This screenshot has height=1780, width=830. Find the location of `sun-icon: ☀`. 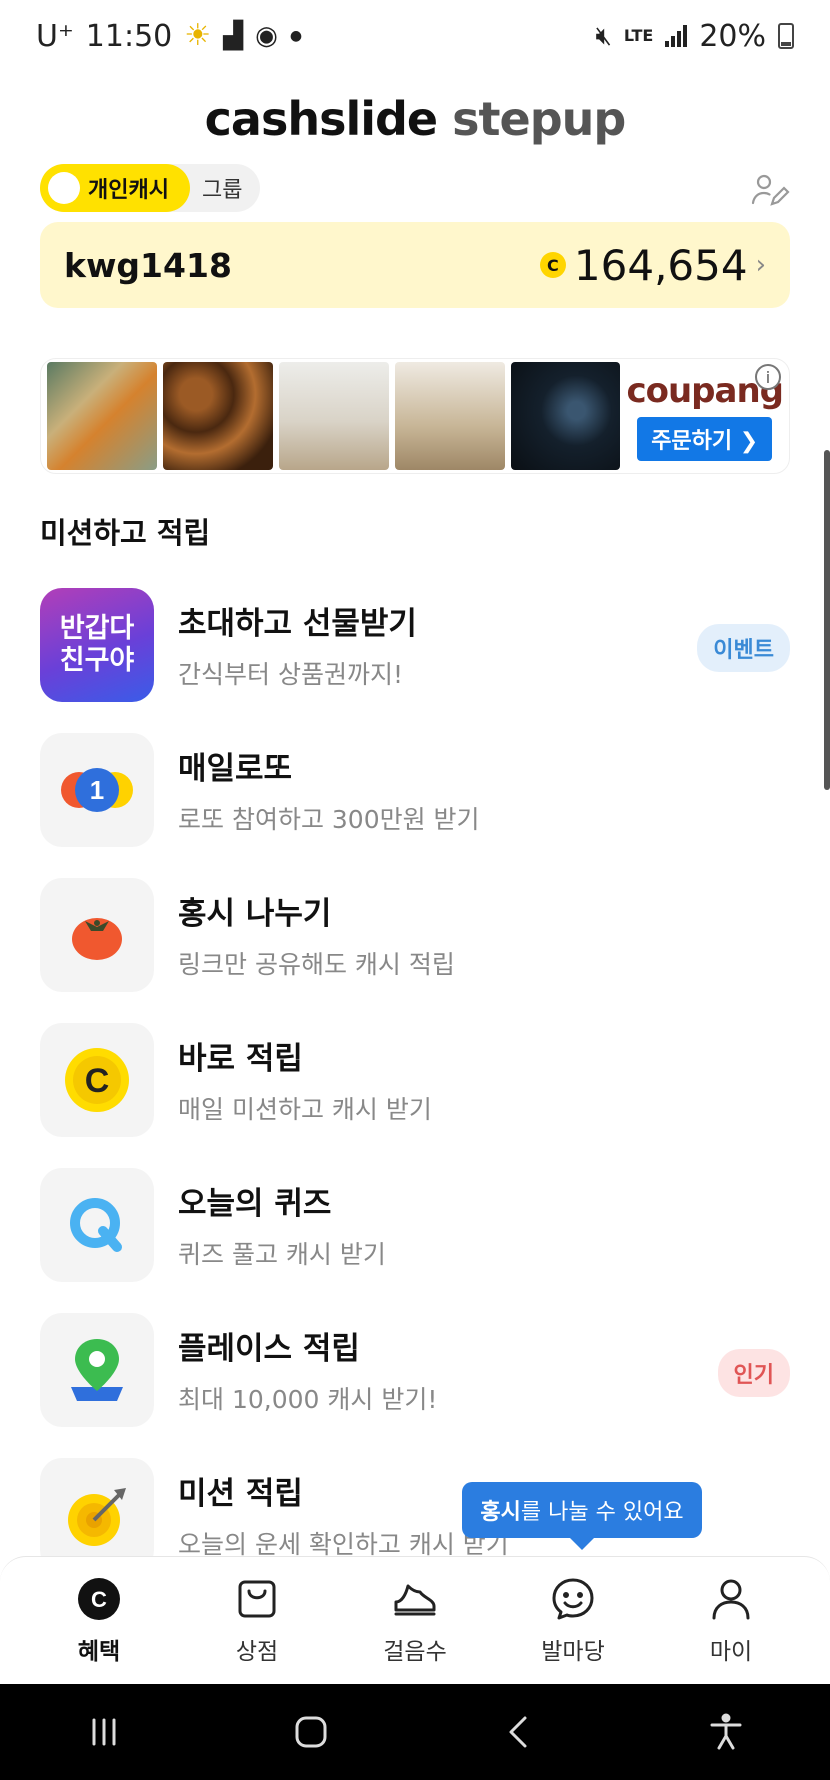

sun-icon: ☀ is located at coordinates (198, 35).